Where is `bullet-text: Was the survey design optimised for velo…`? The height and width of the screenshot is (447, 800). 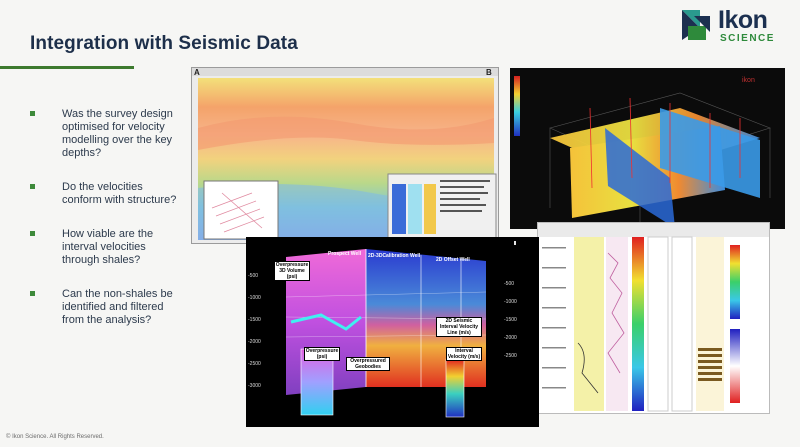 bullet-text: Was the survey design optimised for velo… is located at coordinates (117, 133).